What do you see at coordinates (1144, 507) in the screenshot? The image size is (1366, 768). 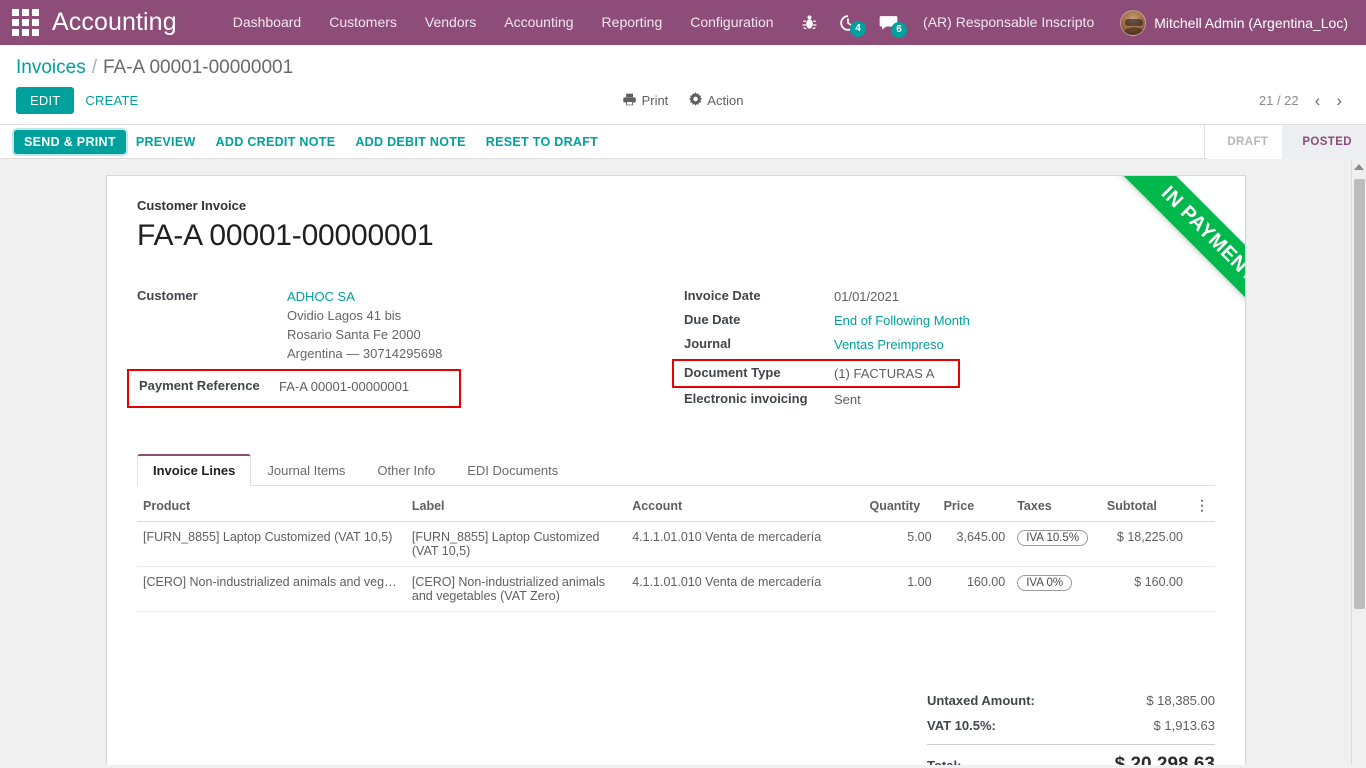 I see `header-subtotal: Subtotal` at bounding box center [1144, 507].